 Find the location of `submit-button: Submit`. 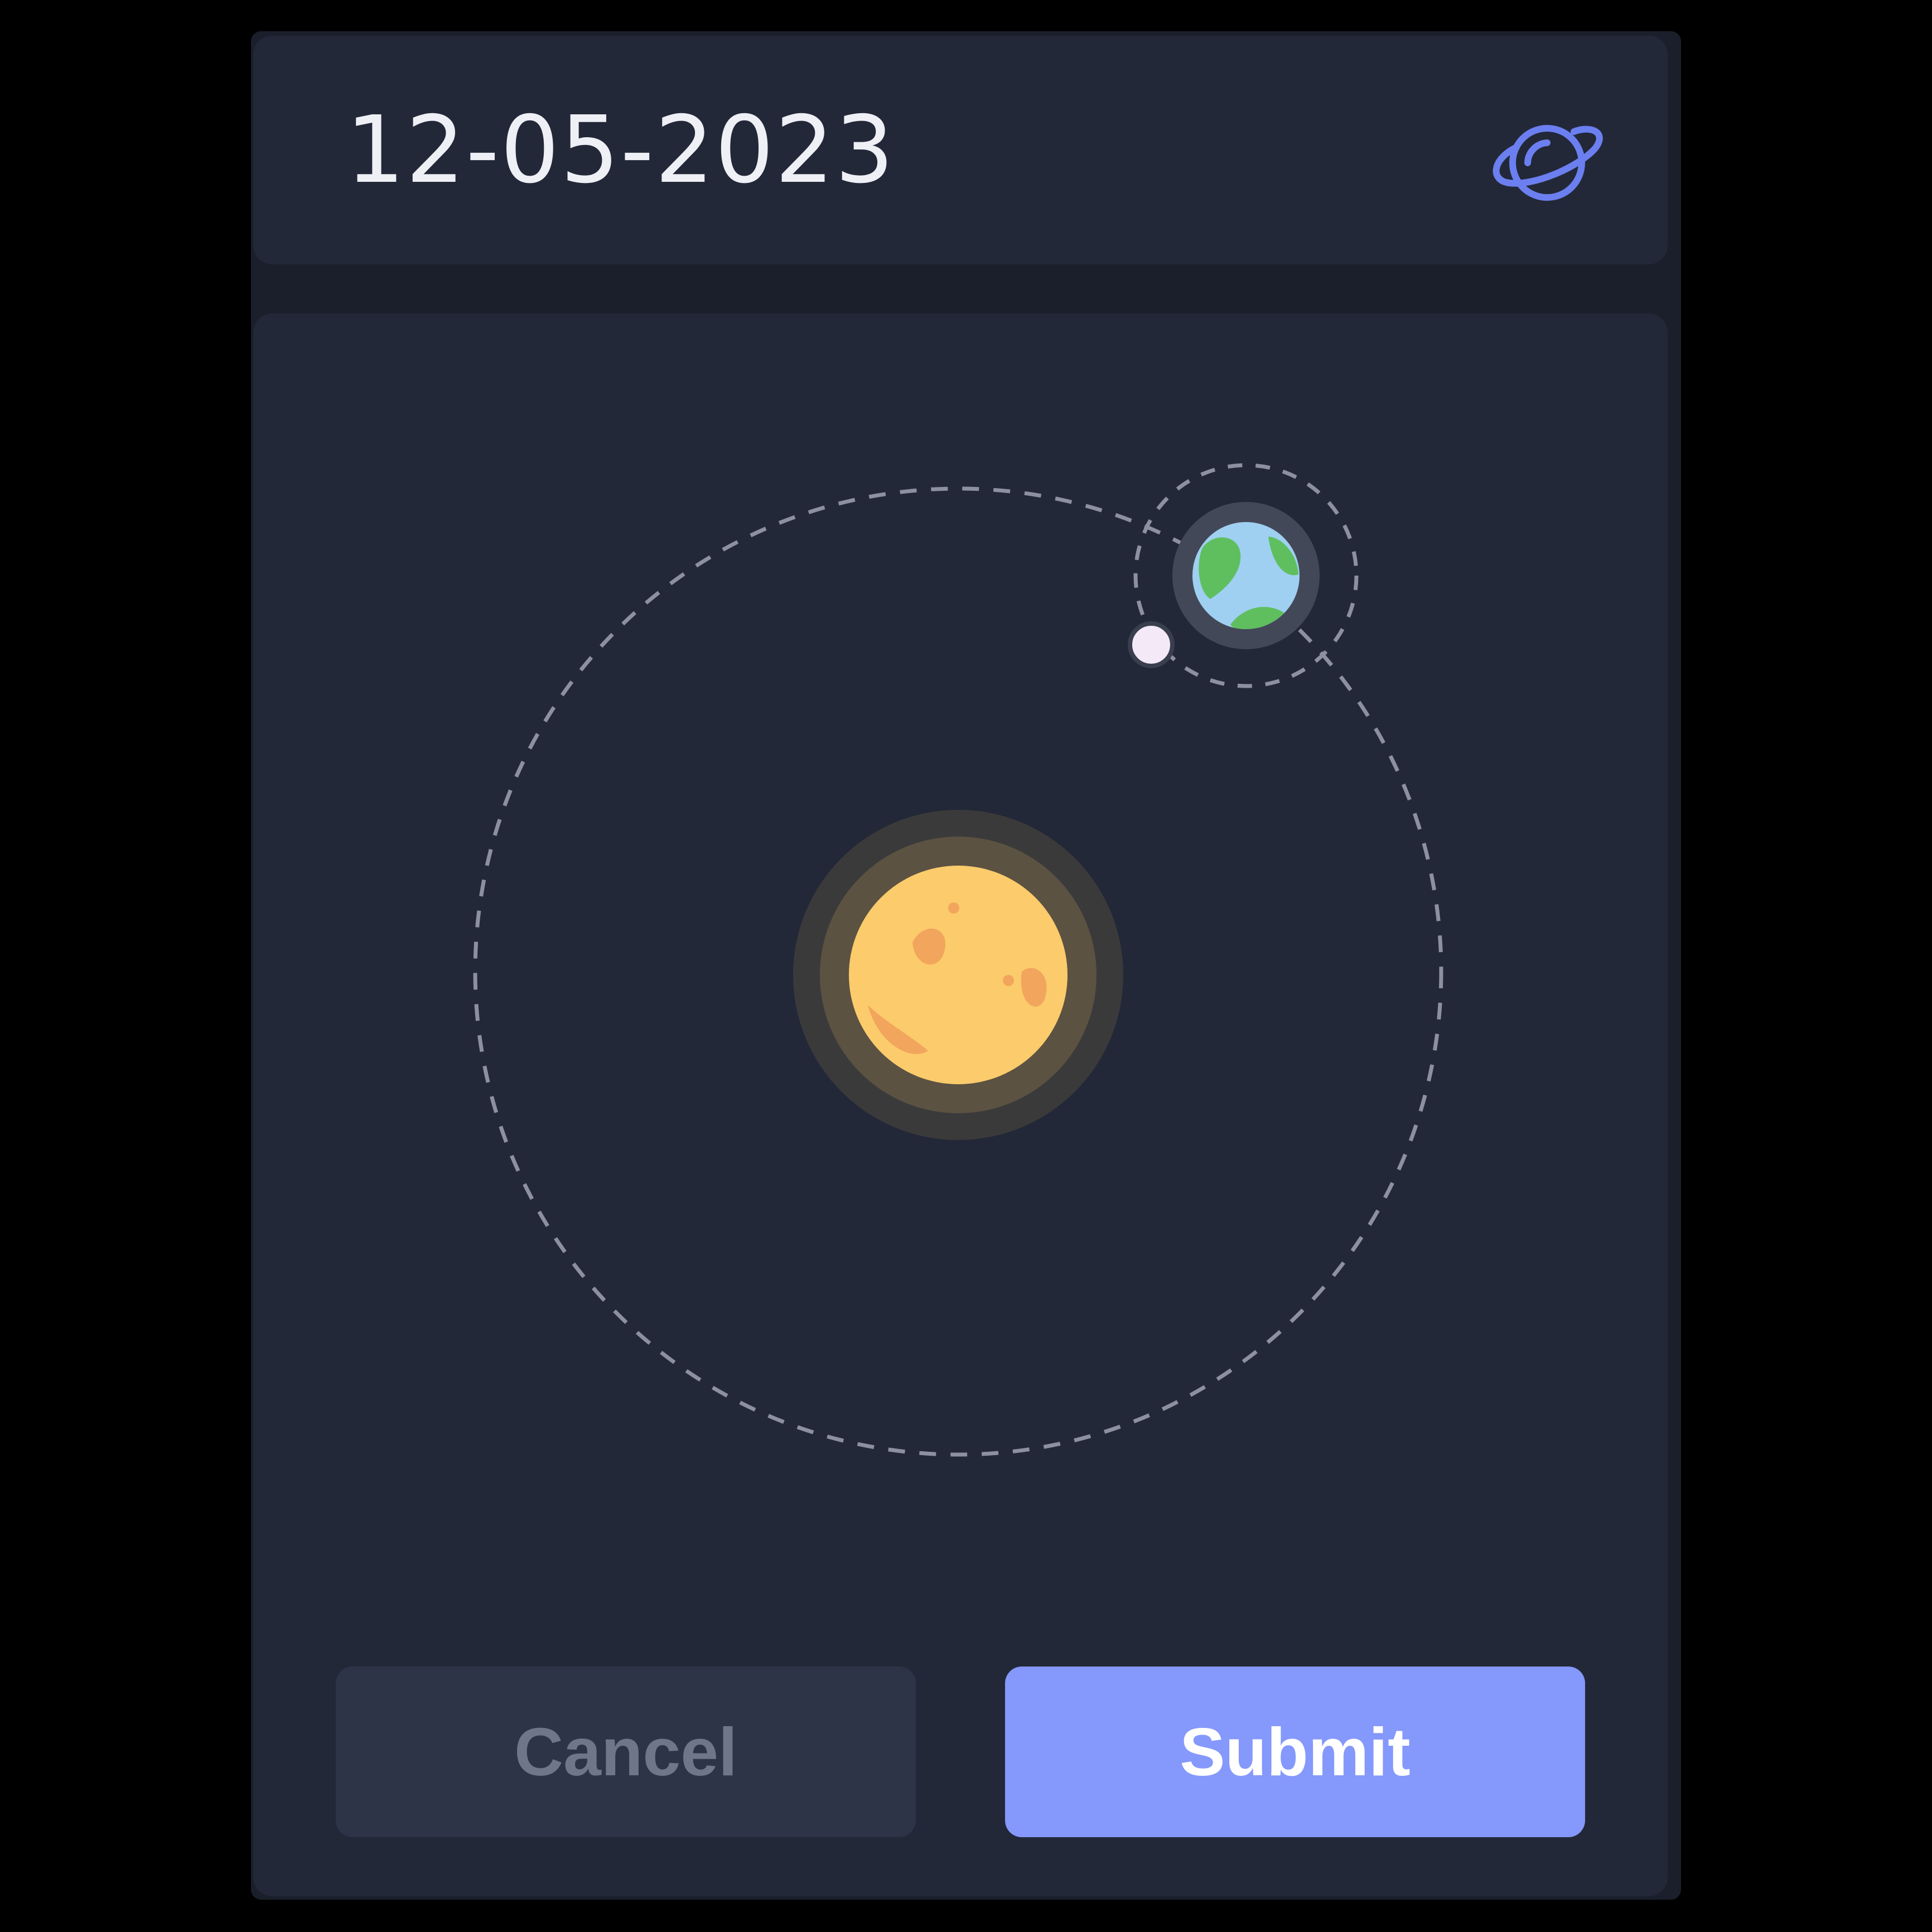

submit-button: Submit is located at coordinates (1295, 1752).